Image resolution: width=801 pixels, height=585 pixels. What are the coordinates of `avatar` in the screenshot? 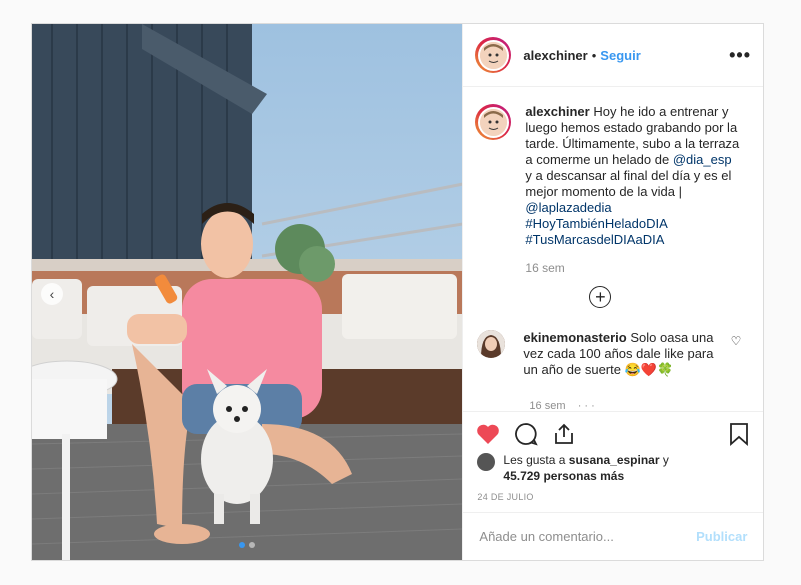 It's located at (493, 55).